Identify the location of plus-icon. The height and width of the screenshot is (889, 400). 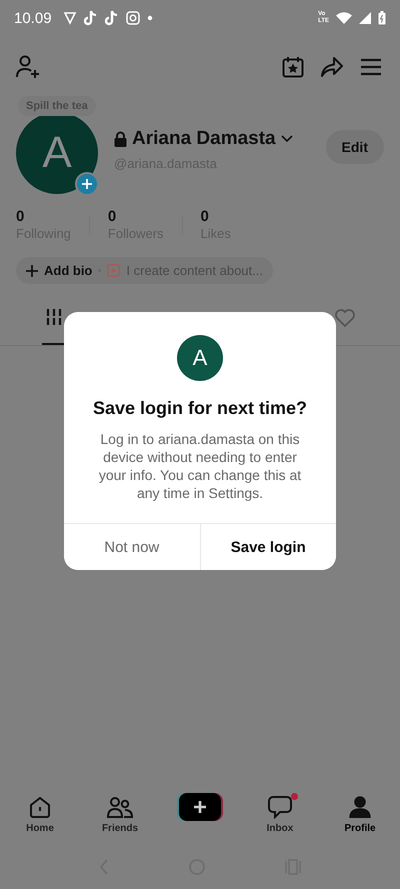
(32, 270).